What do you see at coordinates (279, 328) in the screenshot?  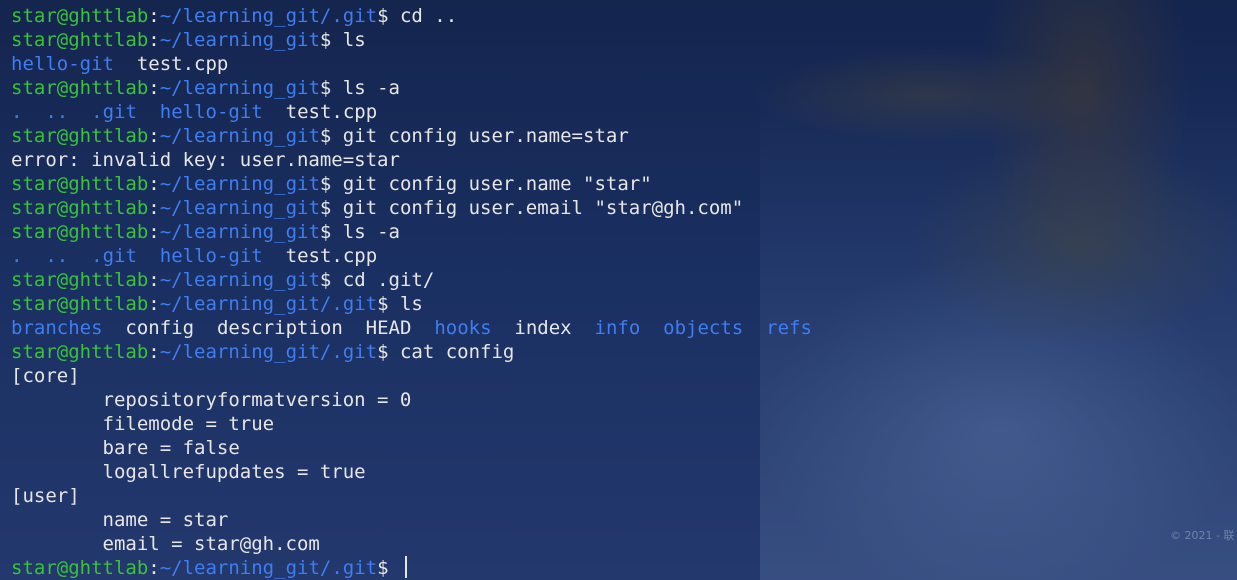 I see `file-entry: description` at bounding box center [279, 328].